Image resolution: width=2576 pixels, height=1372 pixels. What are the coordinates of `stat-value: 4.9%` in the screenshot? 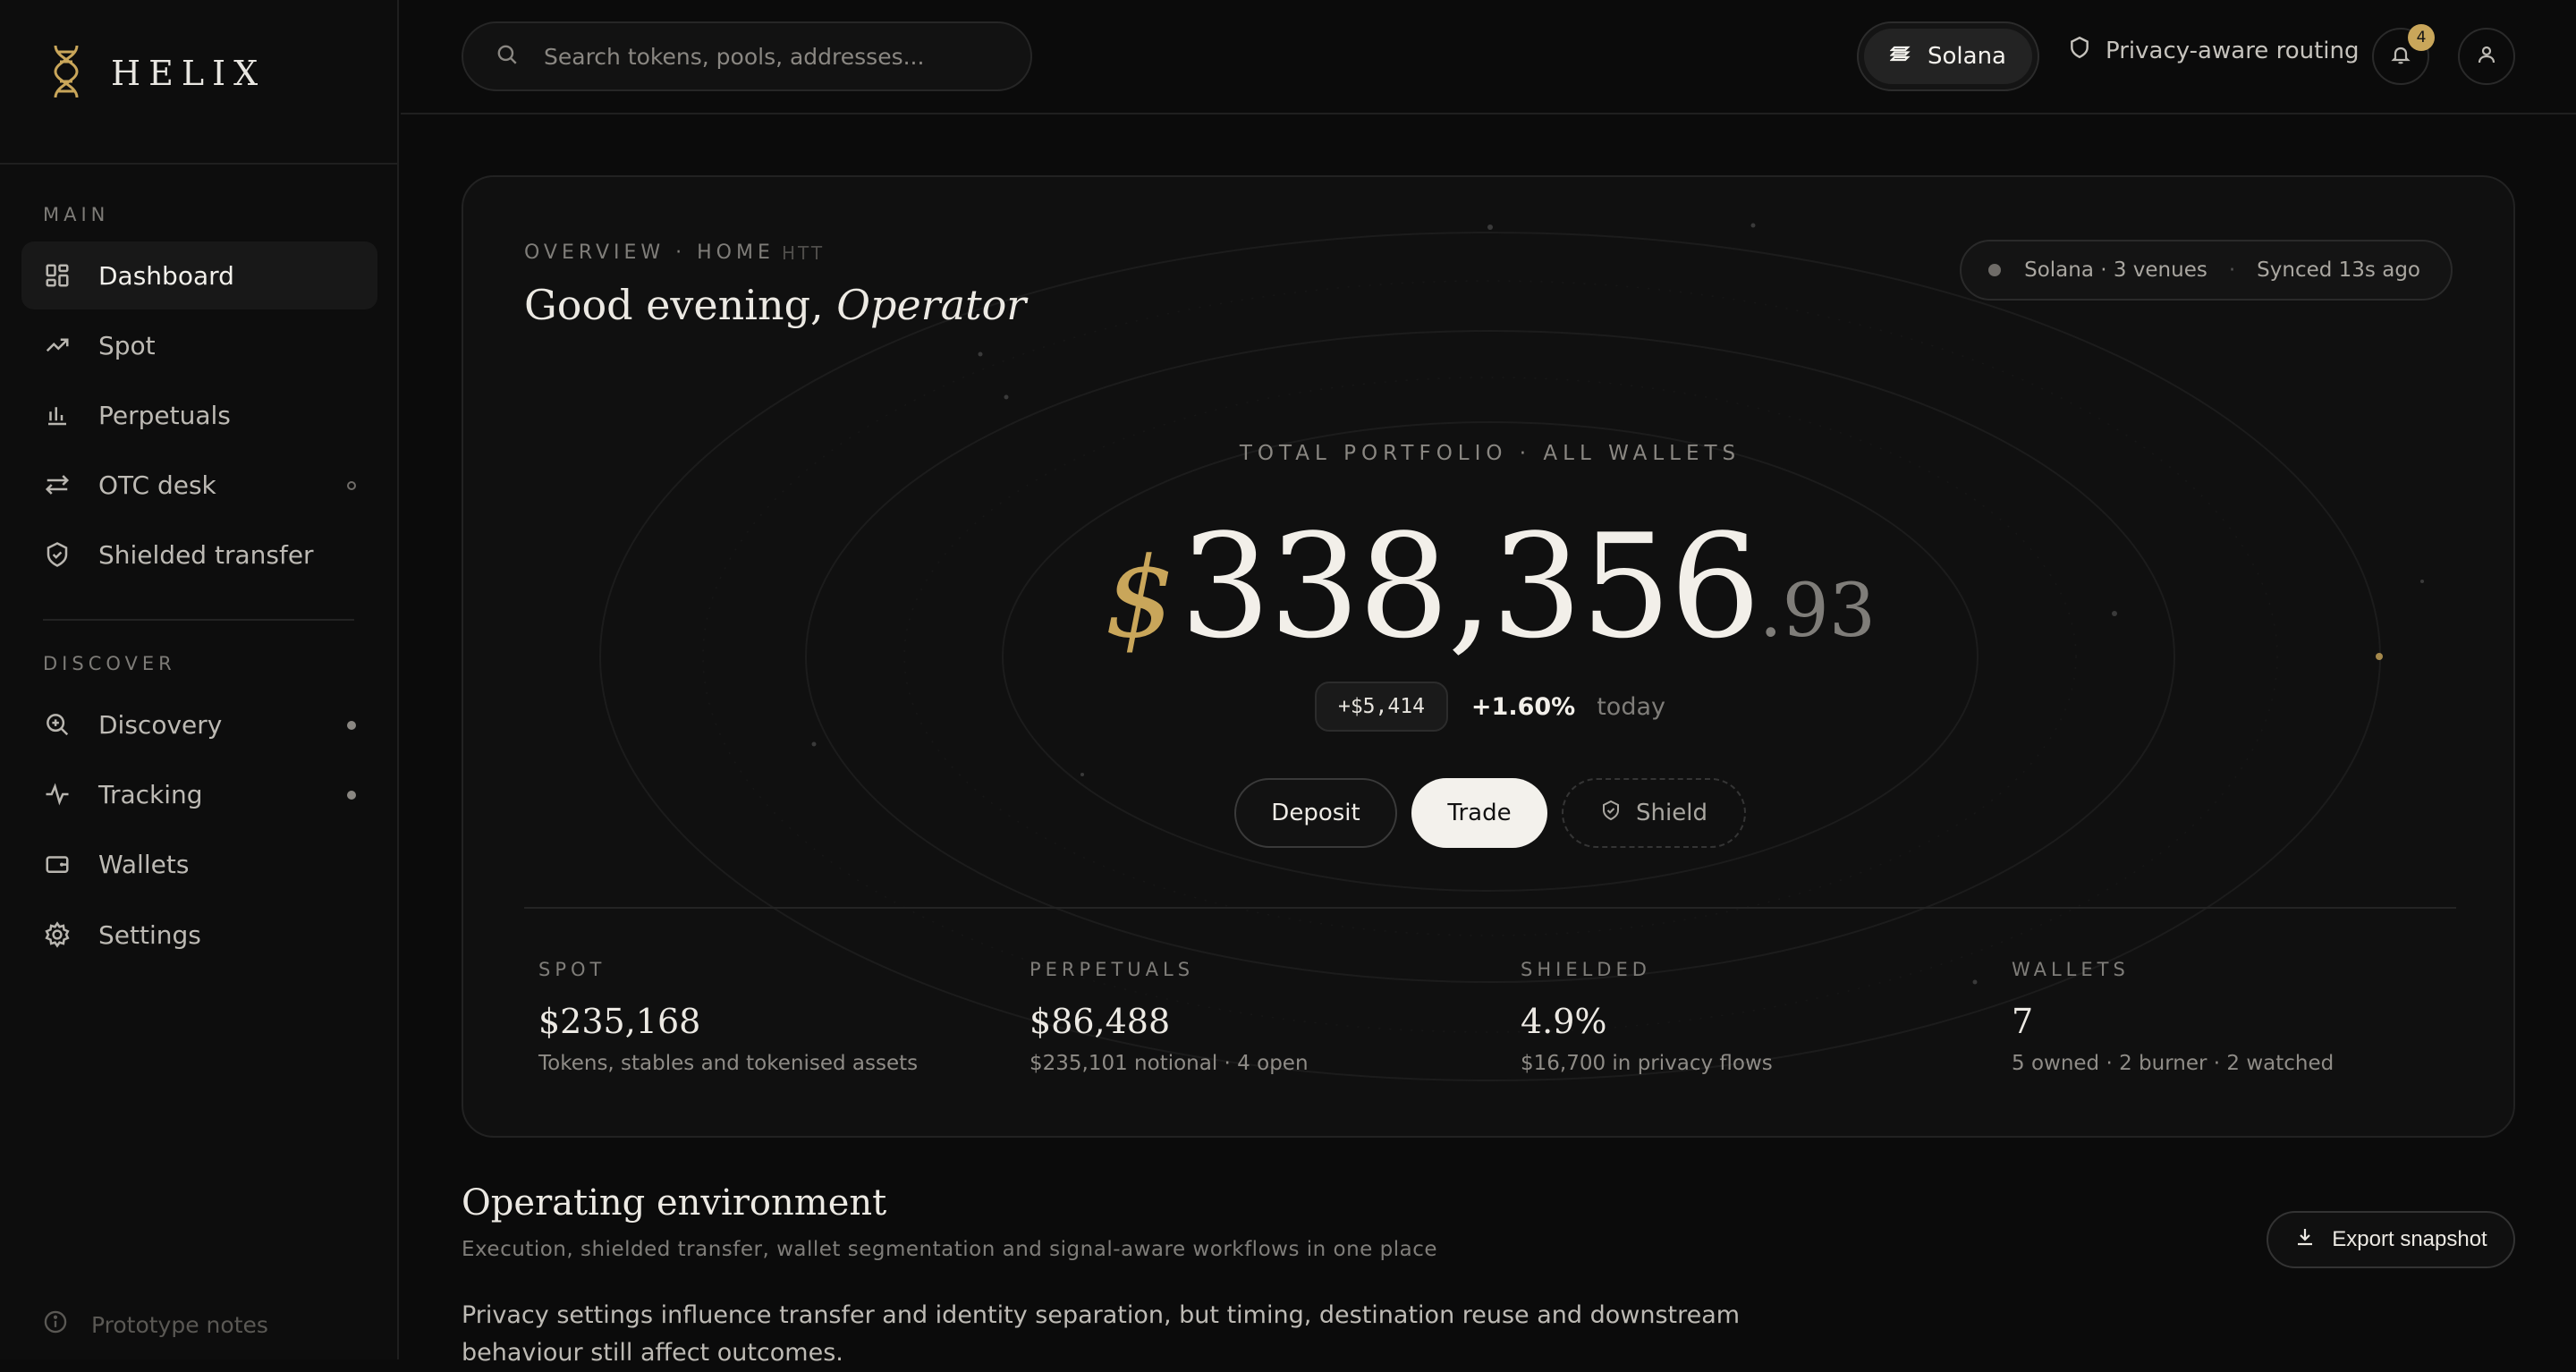 It's located at (1564, 1021).